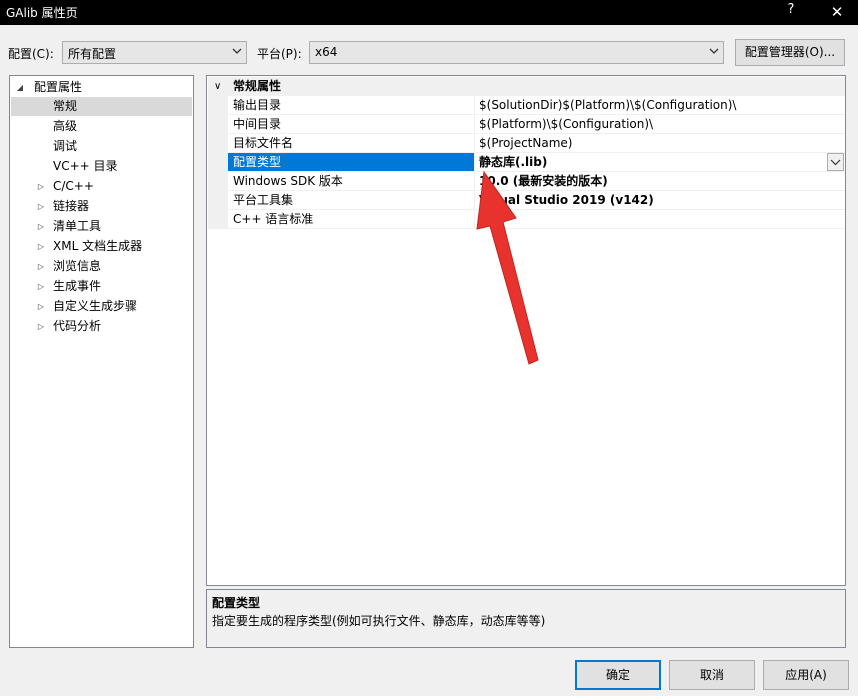  I want to click on property-value: $(ProjectName), so click(660, 143).